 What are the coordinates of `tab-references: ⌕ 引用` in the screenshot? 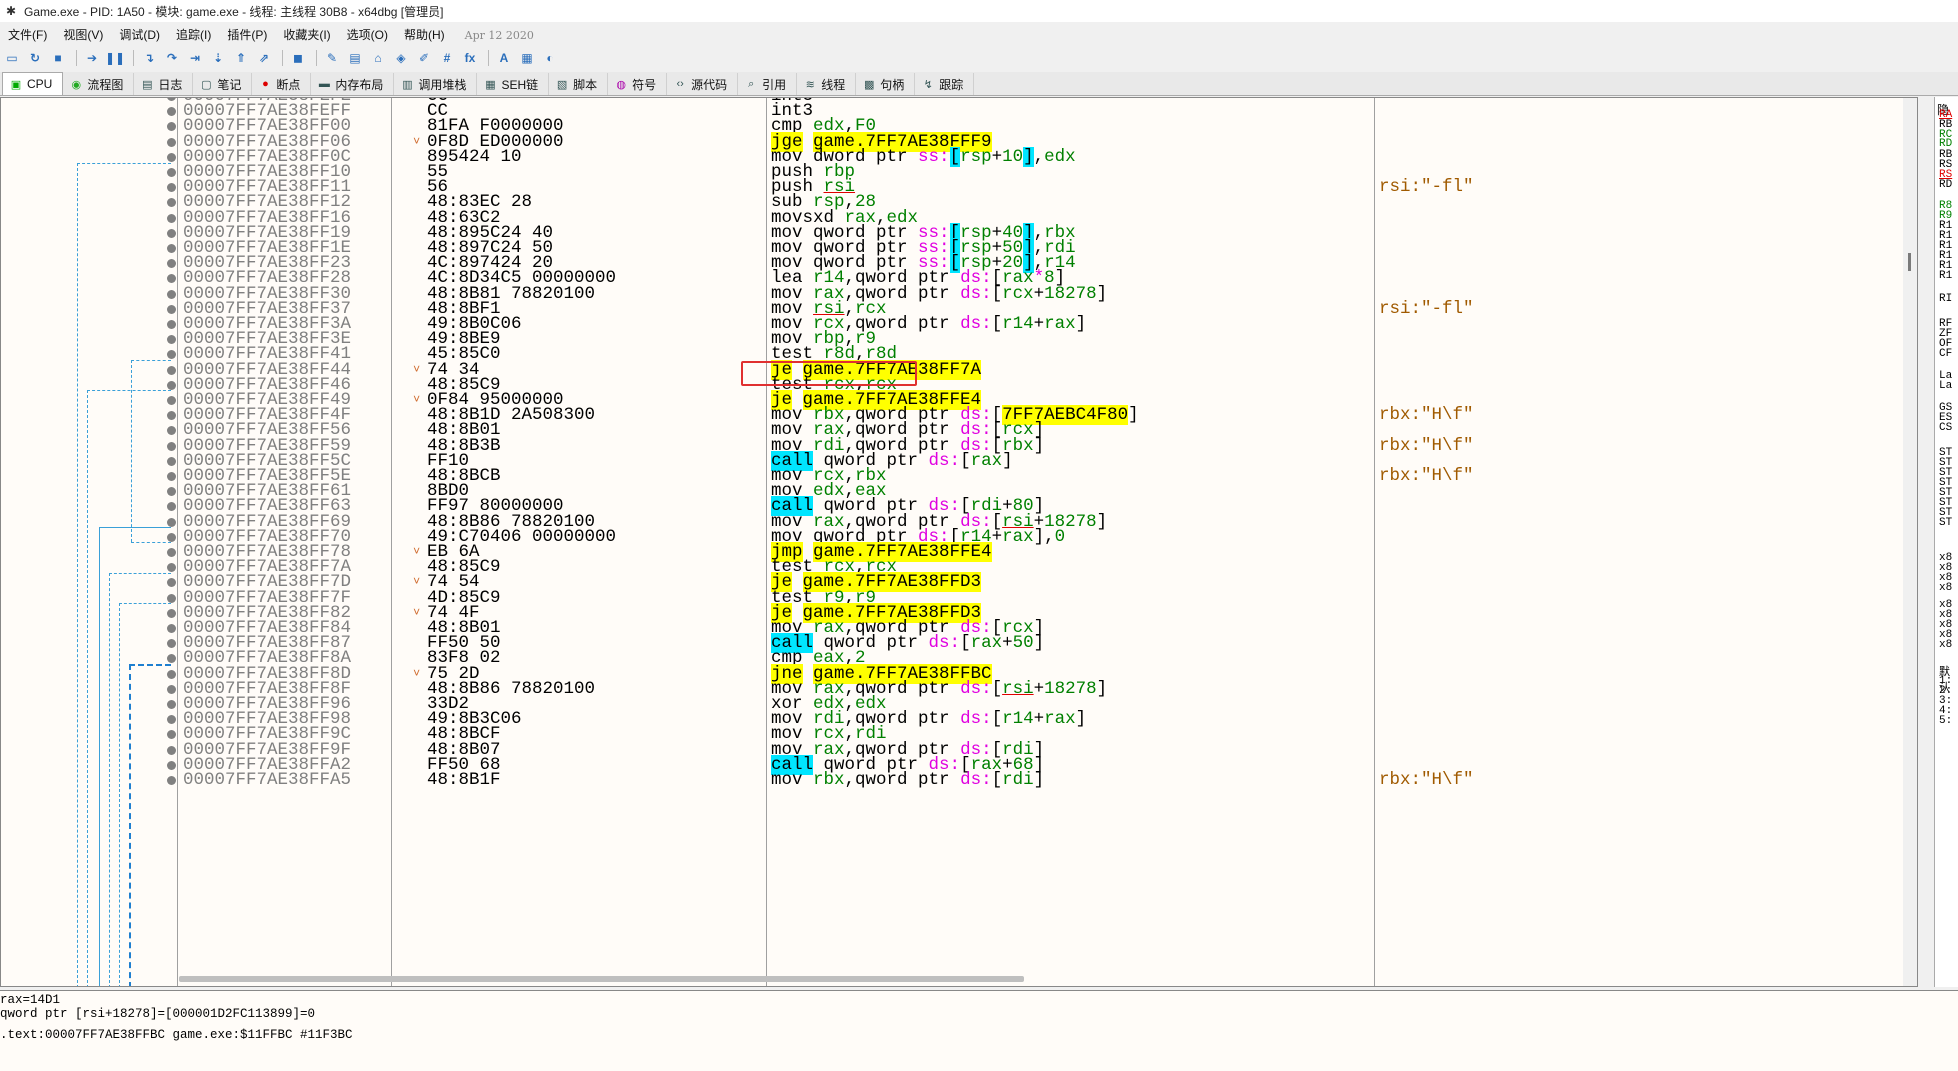 It's located at (768, 84).